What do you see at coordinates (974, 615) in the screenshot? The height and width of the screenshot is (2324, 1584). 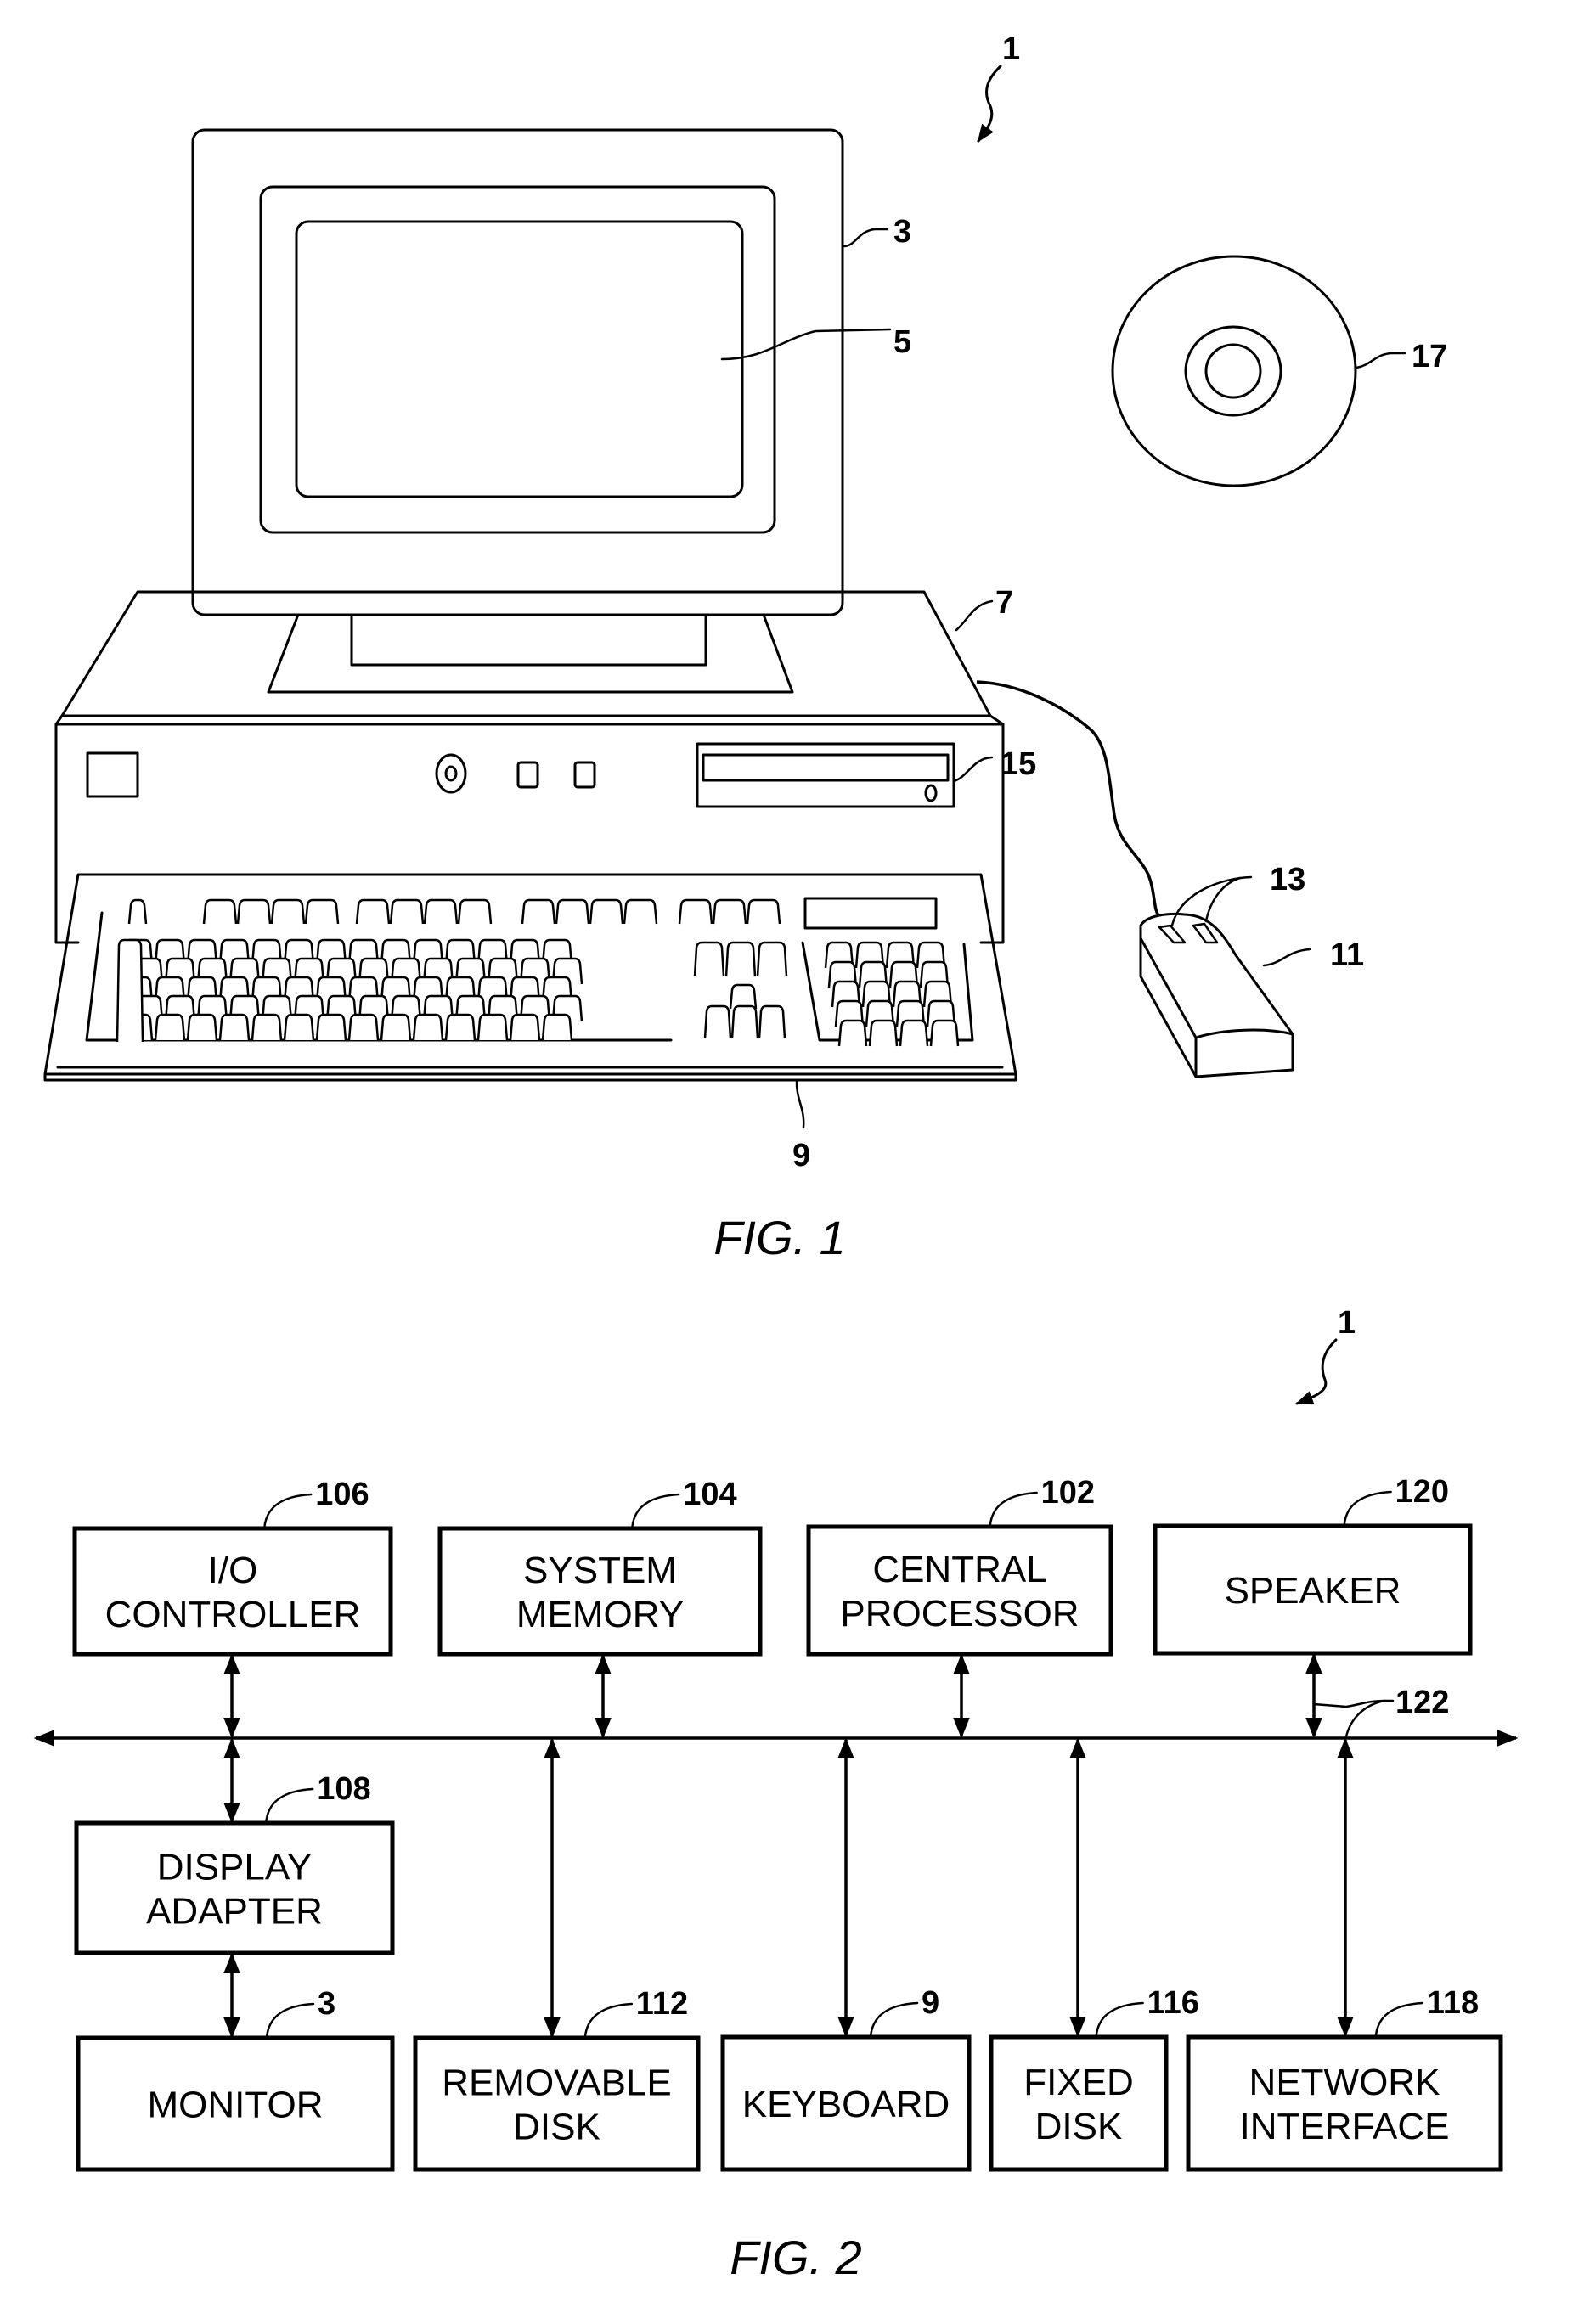 I see `ref-cabinet-leader` at bounding box center [974, 615].